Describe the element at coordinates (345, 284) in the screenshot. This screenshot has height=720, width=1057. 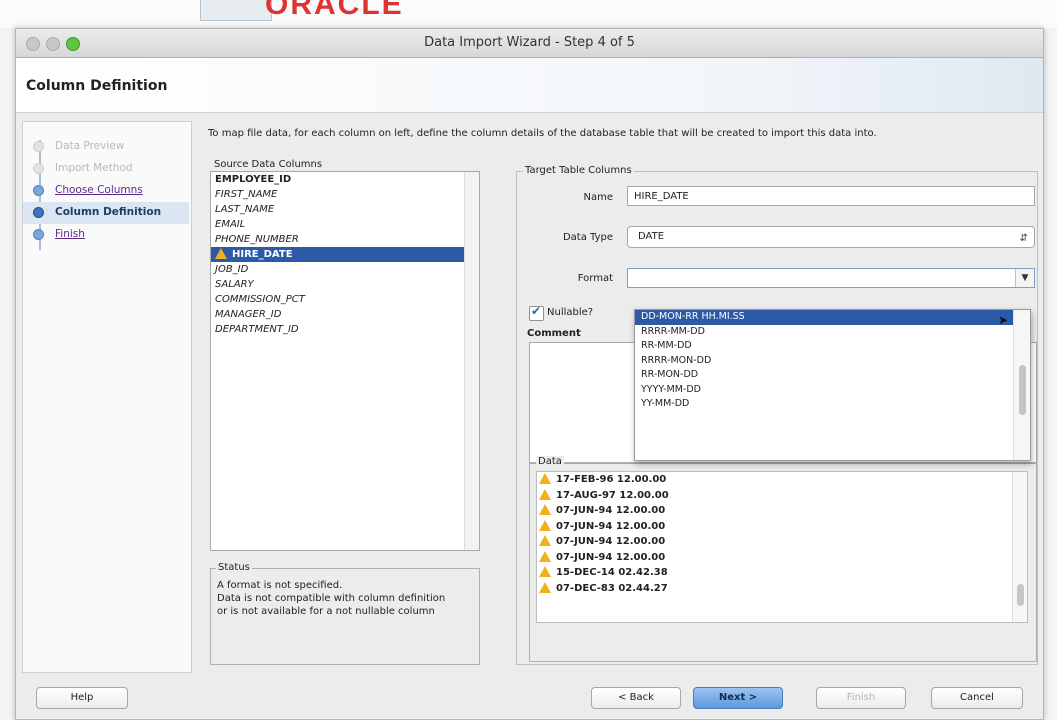
I see `list-item: SALARY` at that location.